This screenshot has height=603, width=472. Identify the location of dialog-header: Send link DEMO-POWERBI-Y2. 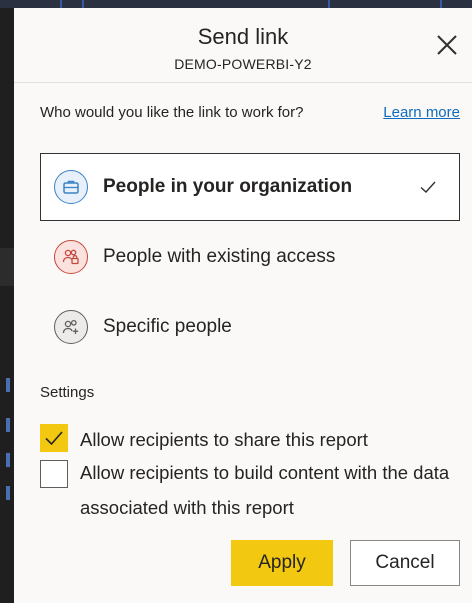
(243, 45).